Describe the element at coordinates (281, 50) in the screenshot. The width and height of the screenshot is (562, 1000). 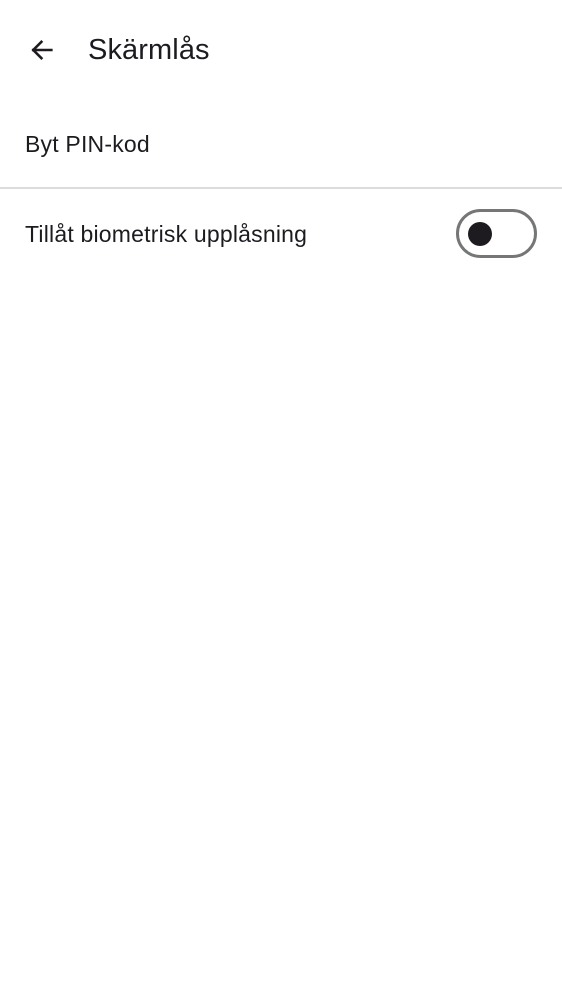
I see `app-bar: Skärmlås` at that location.